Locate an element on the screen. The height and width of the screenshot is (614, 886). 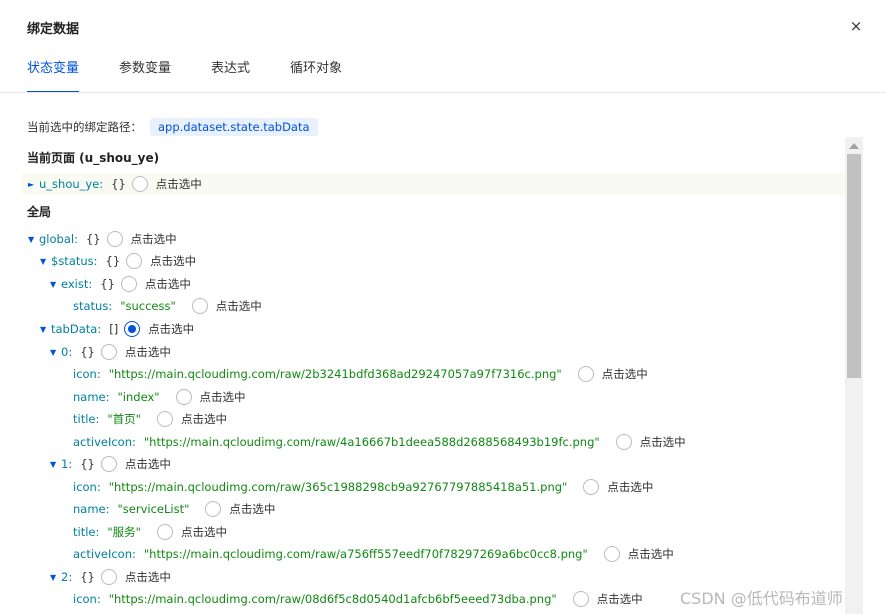
tree-leaf-title: title: "首页" 点击选中 is located at coordinates (150, 419).